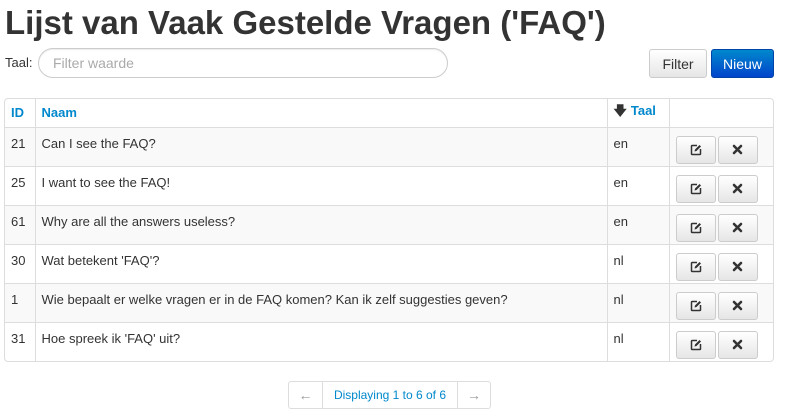 The height and width of the screenshot is (416, 791). I want to click on row-name: Can I see the FAQ?, so click(320, 146).